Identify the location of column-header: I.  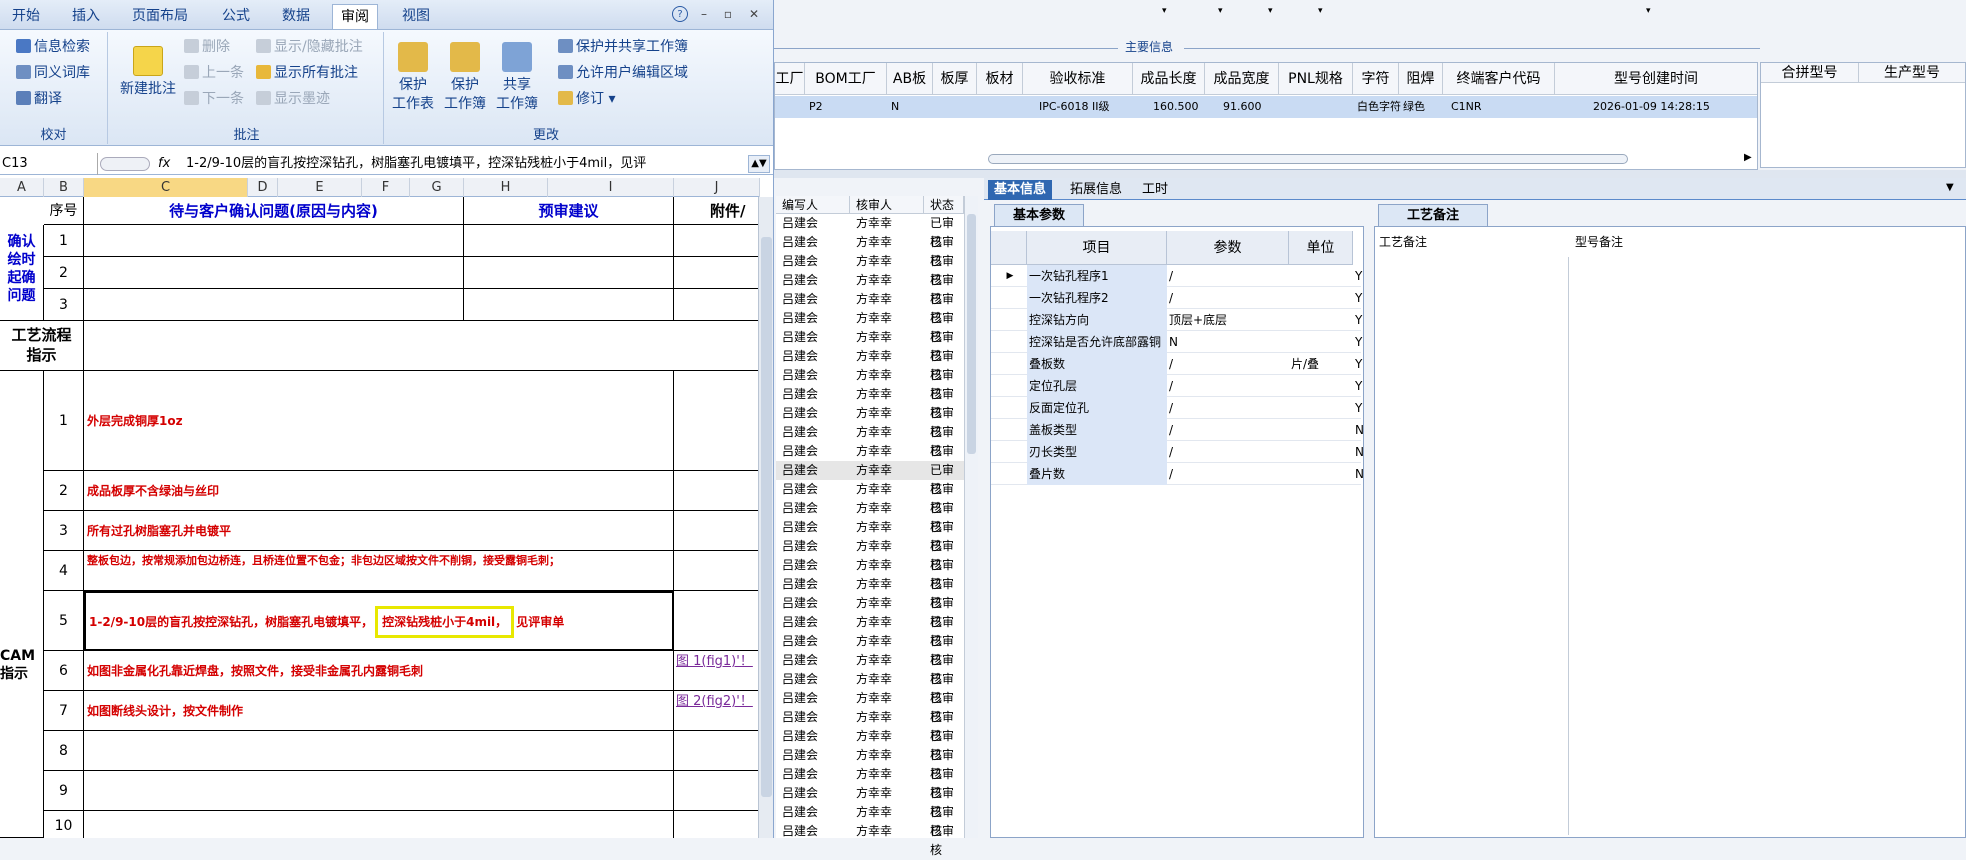
(611, 187).